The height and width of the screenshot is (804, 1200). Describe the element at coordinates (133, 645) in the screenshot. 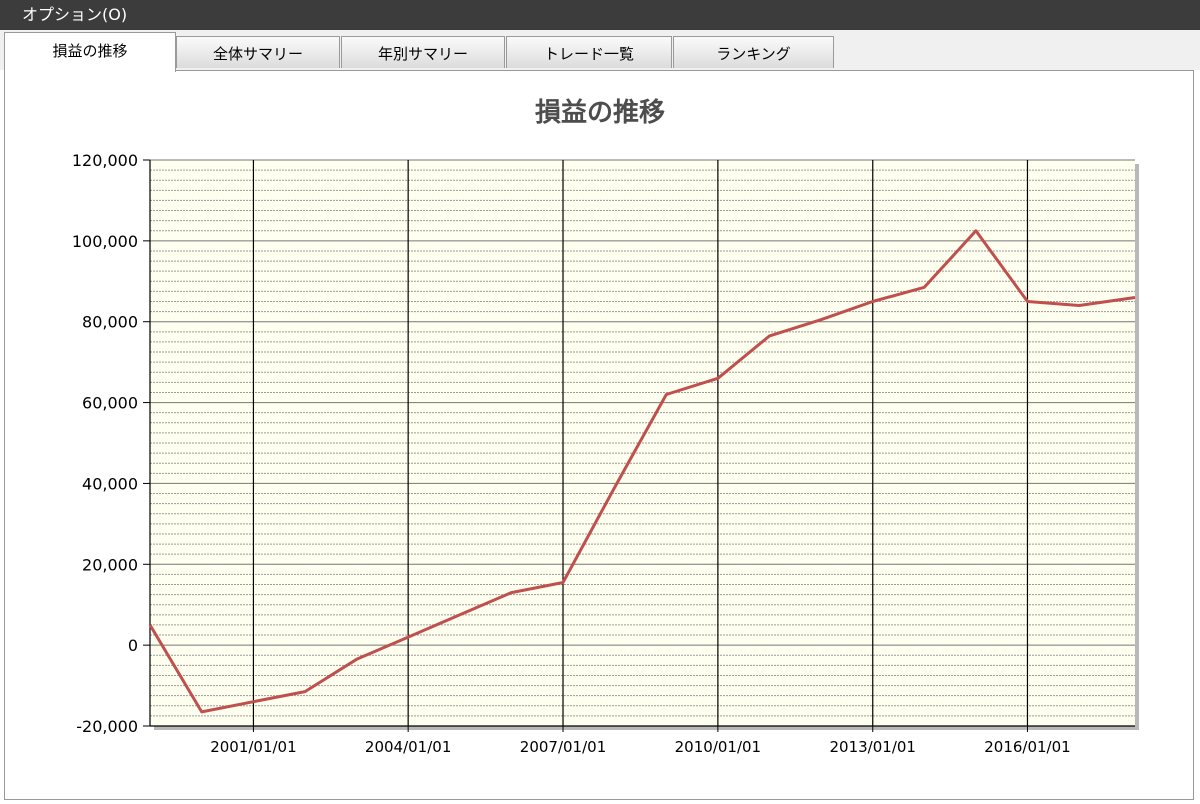

I see `y-tick-label: 0` at that location.